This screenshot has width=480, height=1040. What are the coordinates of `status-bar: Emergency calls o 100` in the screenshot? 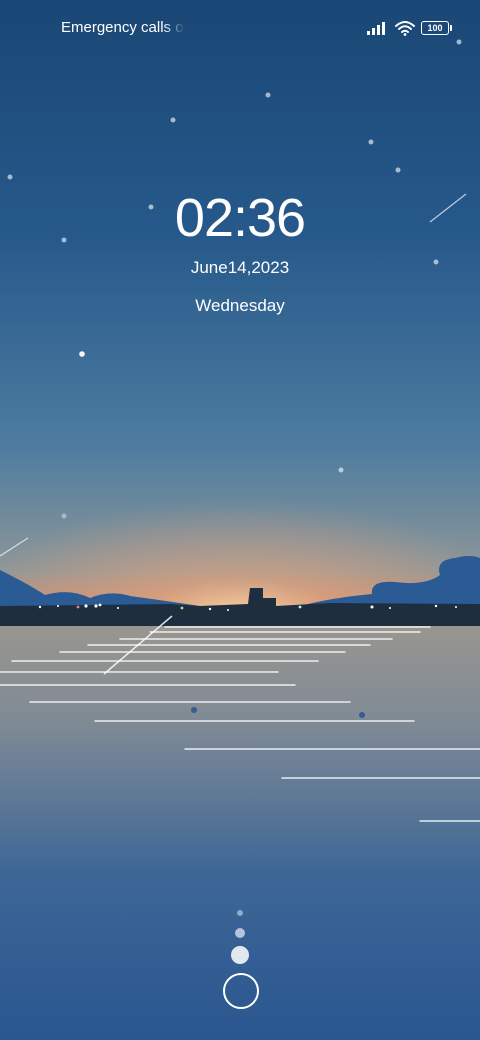 It's located at (240, 28).